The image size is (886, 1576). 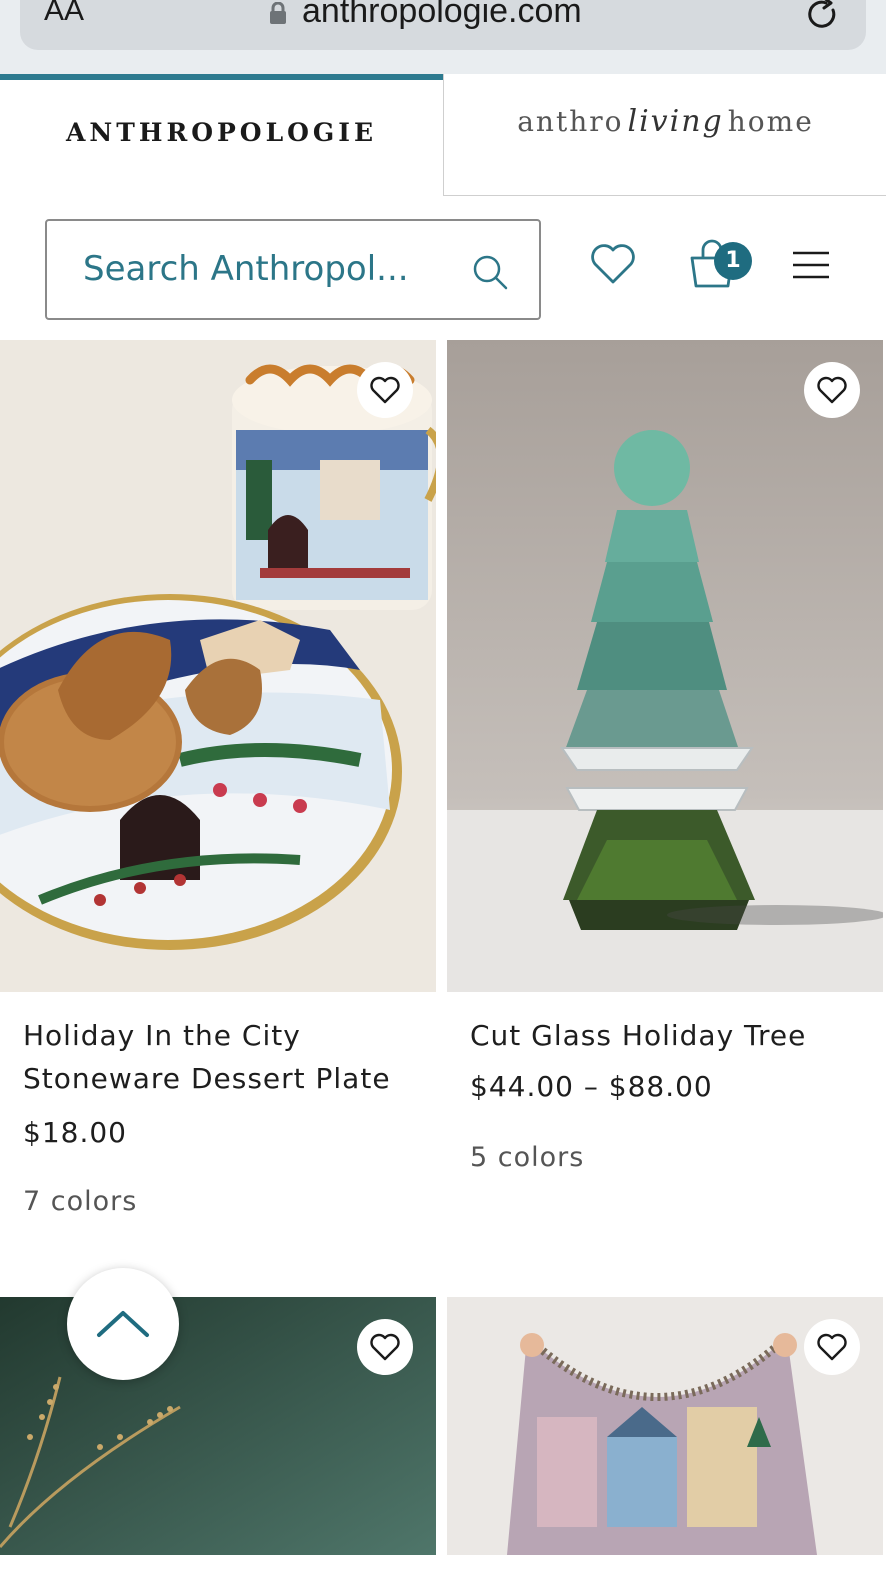 What do you see at coordinates (770, 121) in the screenshot?
I see `logo-word-home: home` at bounding box center [770, 121].